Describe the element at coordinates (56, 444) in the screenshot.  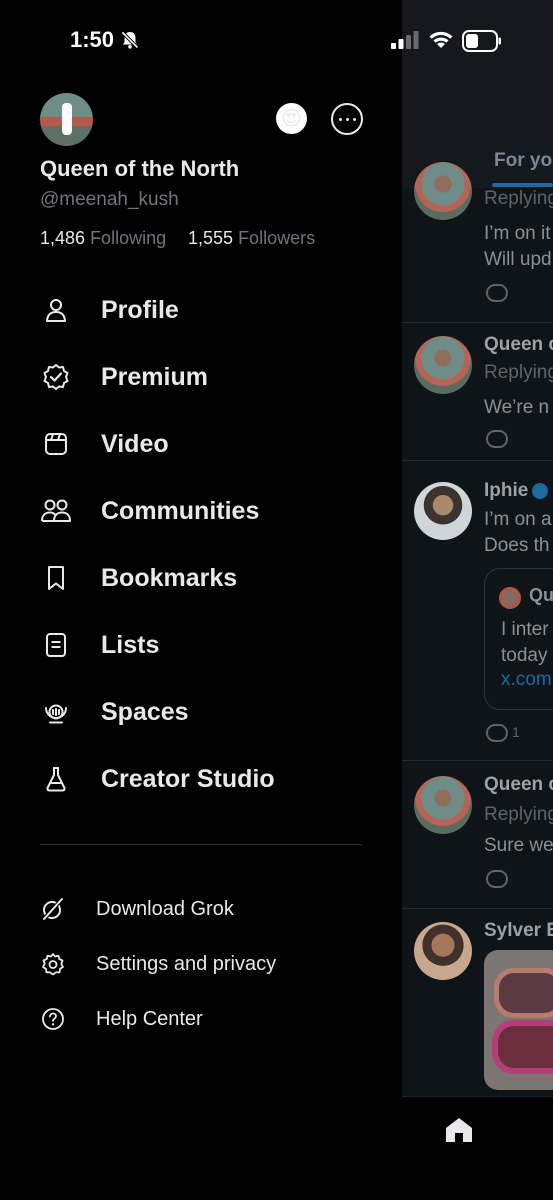
I see `video-icon` at that location.